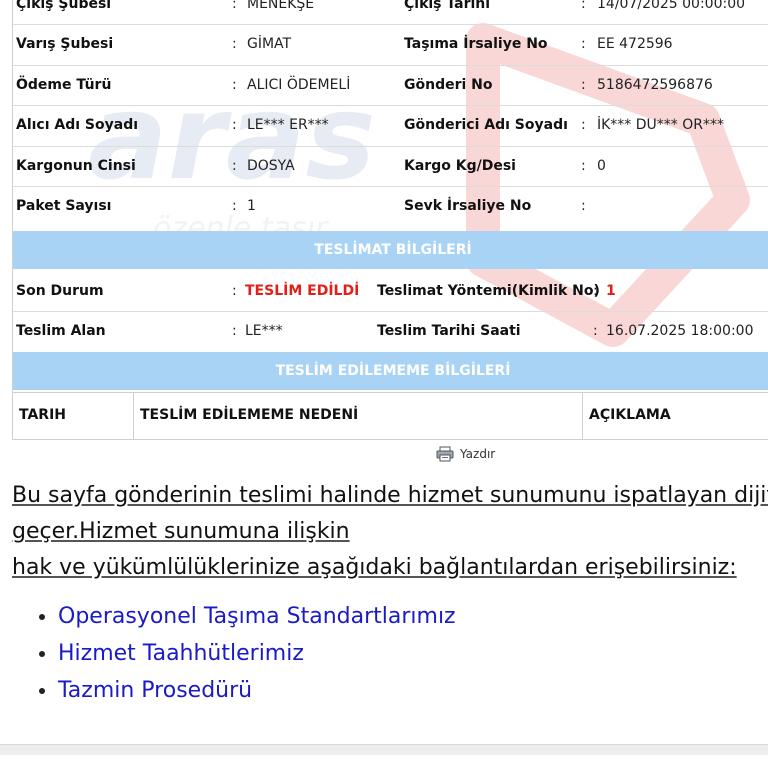 The width and height of the screenshot is (768, 768). I want to click on label-delivery-datetime: Teslim Tarihi Saati, so click(449, 331).